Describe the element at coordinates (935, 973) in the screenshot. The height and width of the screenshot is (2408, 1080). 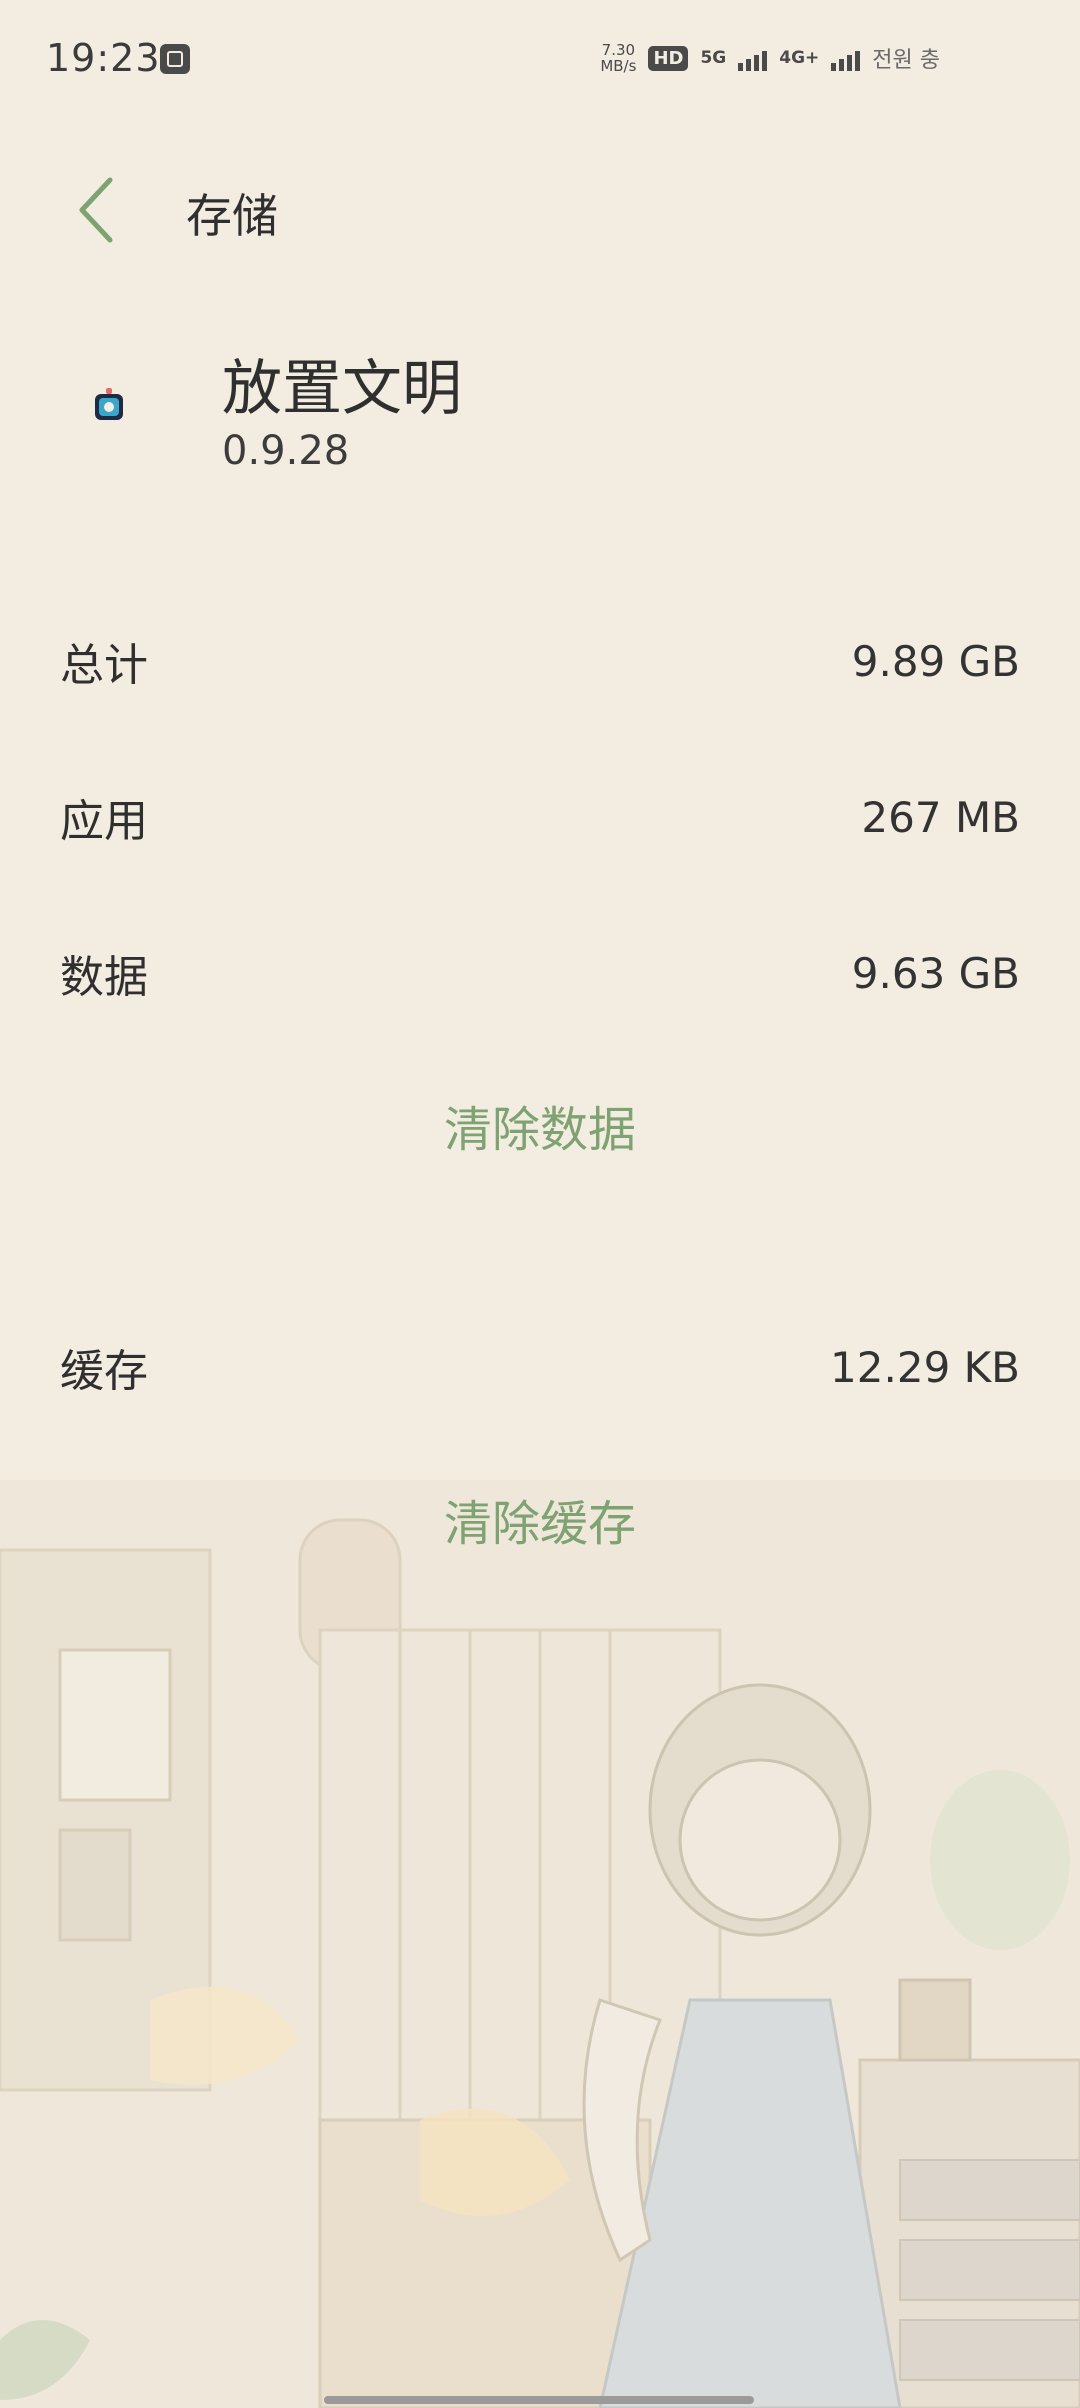
I see `data-size-value: 9.63 GB` at that location.